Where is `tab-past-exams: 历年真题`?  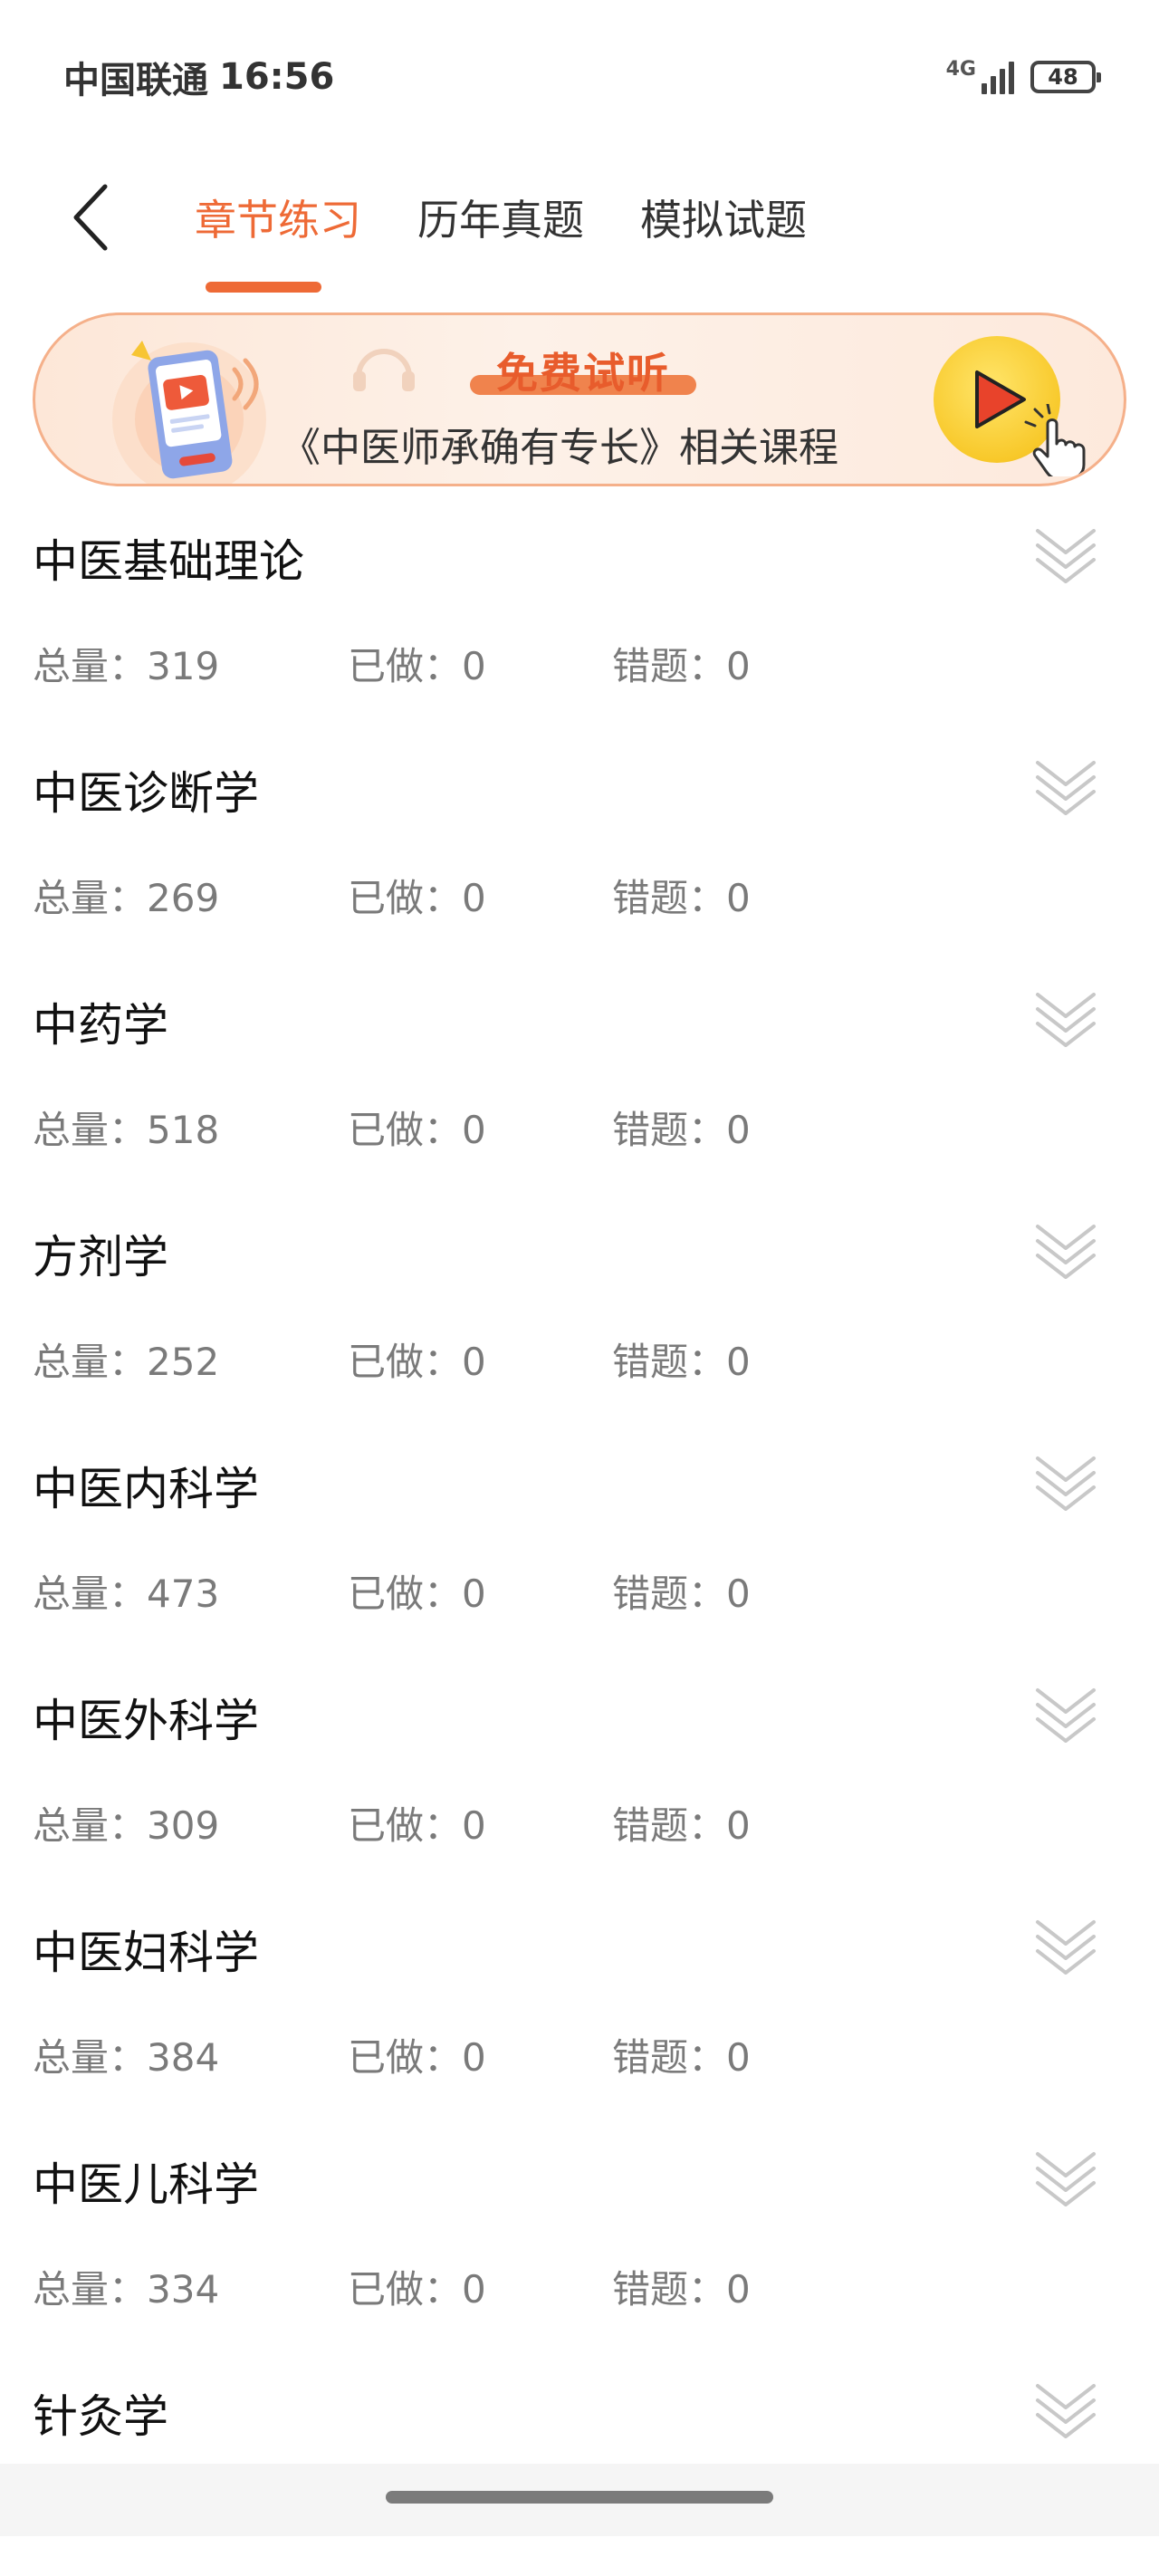
tab-past-exams: 历年真题 is located at coordinates (501, 217).